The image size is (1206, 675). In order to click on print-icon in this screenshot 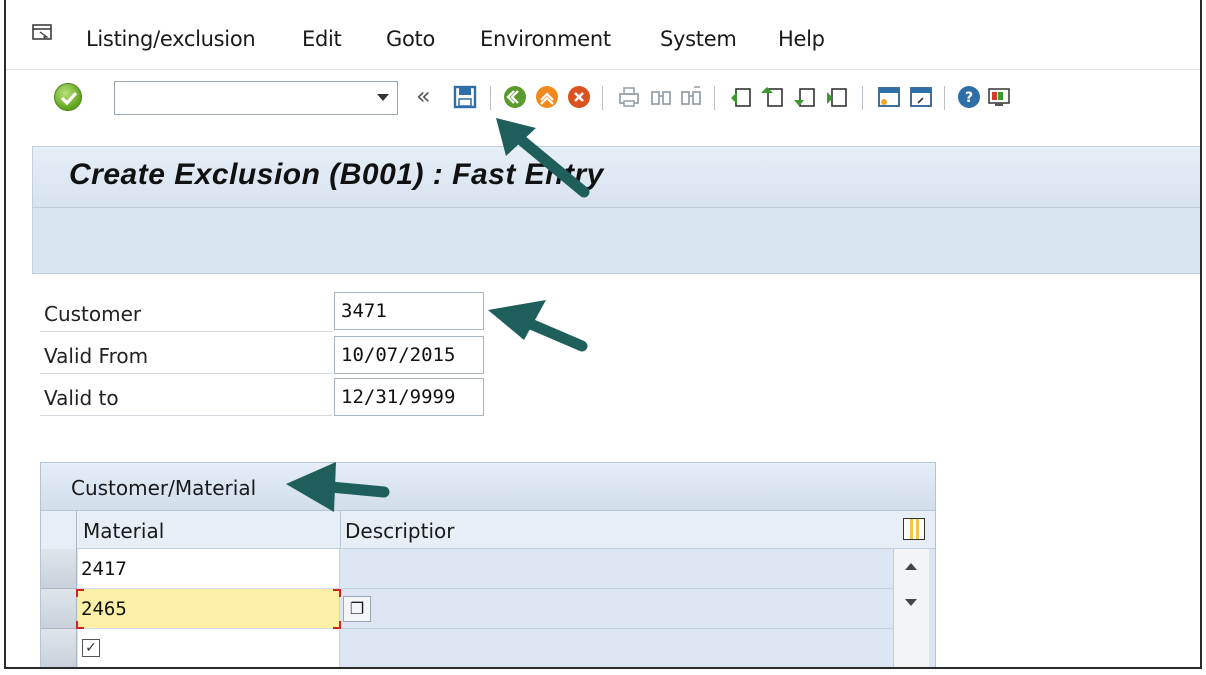, I will do `click(629, 97)`.